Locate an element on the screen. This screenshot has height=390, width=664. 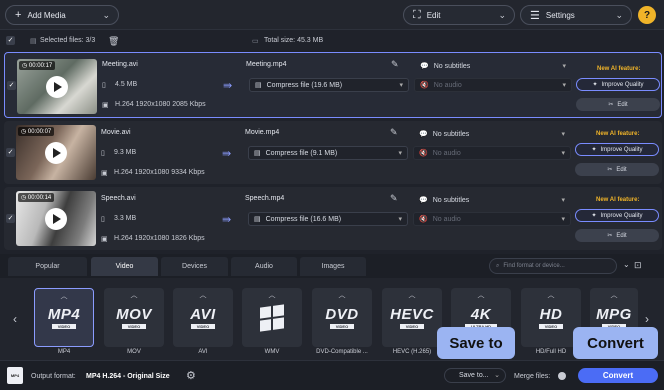
tab-devices: Devices is located at coordinates (194, 266).